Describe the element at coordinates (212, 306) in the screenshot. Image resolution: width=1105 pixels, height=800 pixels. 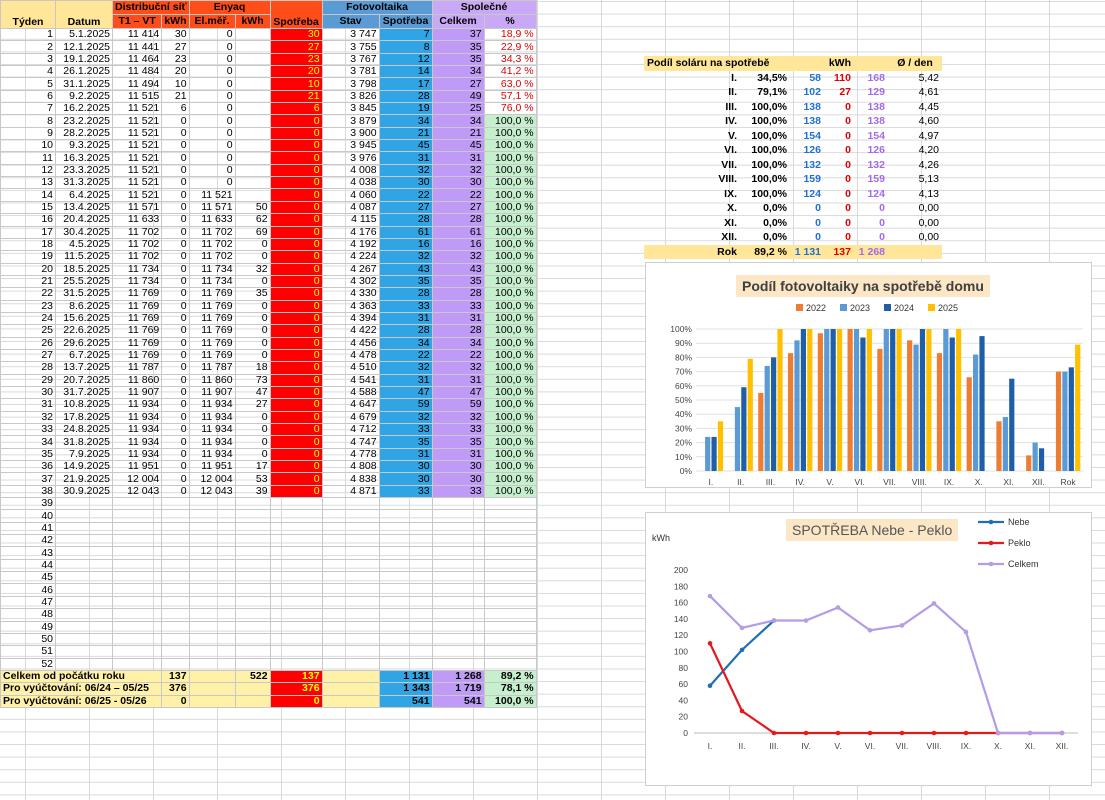
I see `cell-r23-c5: 11 769` at that location.